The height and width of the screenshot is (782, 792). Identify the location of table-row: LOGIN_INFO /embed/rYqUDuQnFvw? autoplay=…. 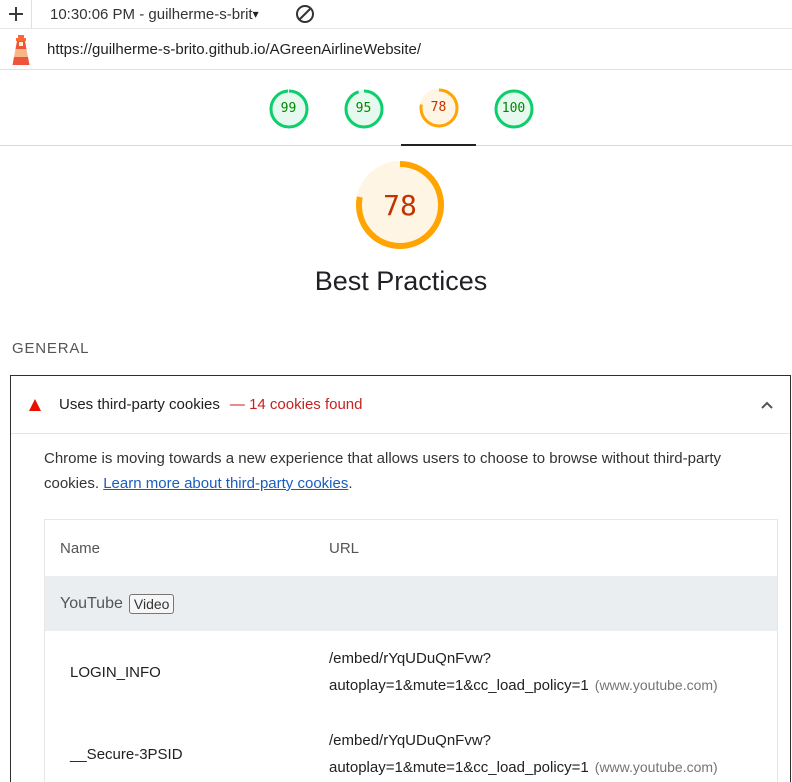
(411, 672).